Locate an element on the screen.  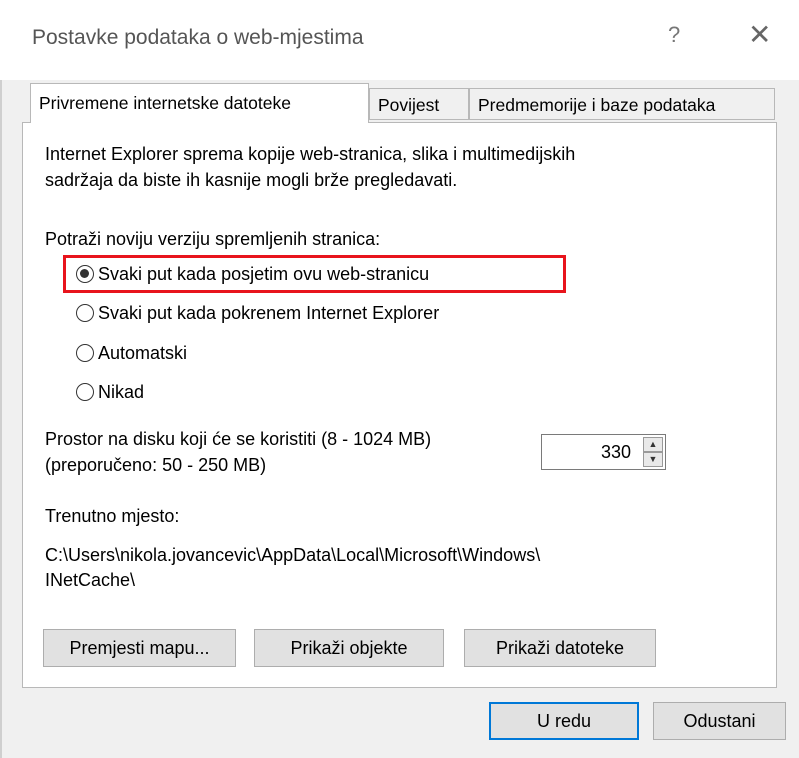
spin-up-arrow-icon: ▲ is located at coordinates (653, 444).